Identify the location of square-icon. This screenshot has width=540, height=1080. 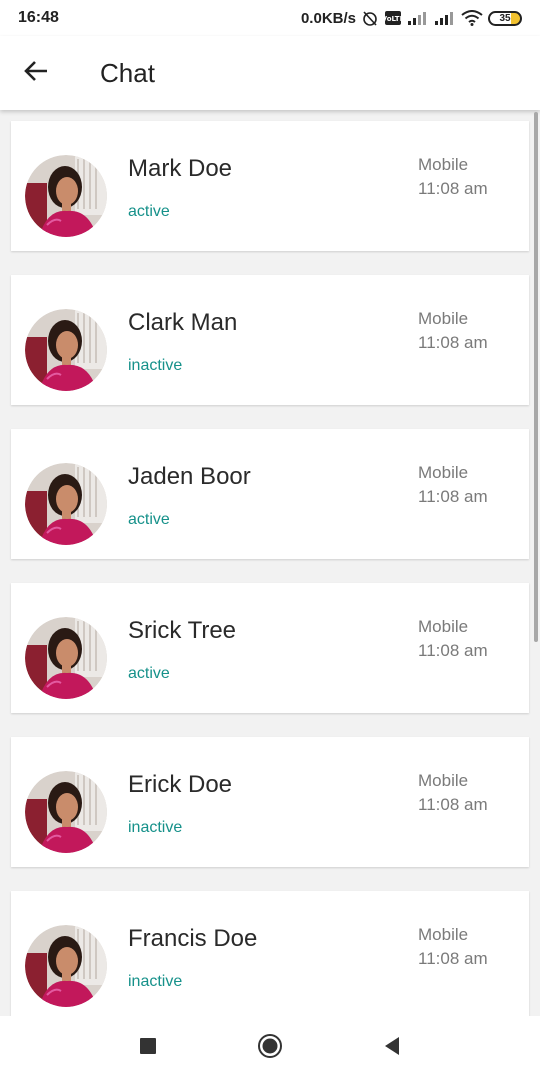
(148, 1048).